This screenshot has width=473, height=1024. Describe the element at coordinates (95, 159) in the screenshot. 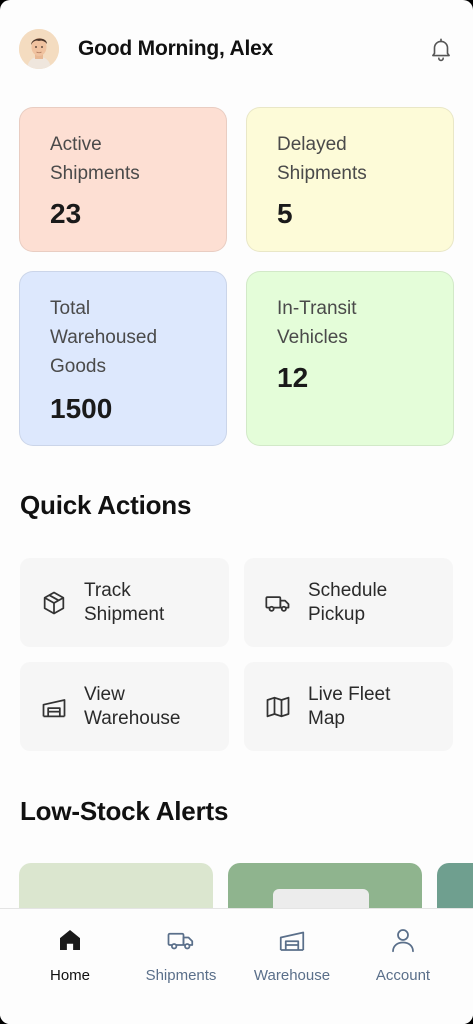

I see `stat-label: Active Shipments` at that location.